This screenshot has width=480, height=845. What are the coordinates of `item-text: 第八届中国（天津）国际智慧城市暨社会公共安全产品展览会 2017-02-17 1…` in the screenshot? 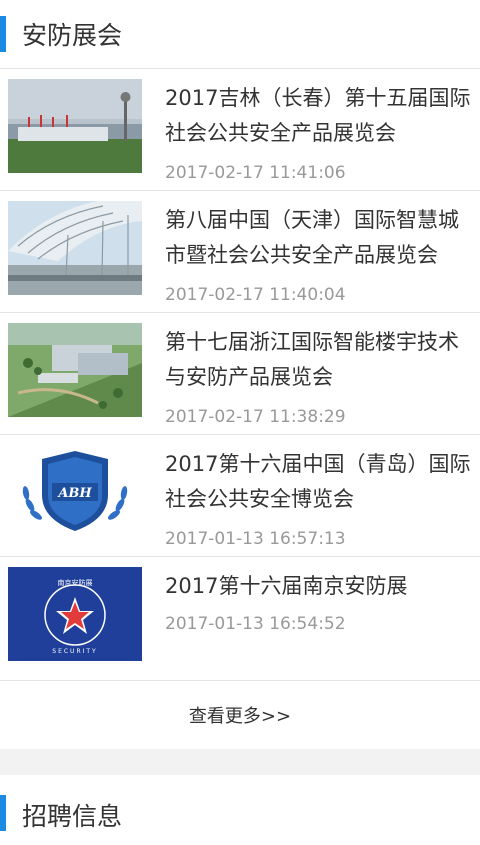 It's located at (322, 256).